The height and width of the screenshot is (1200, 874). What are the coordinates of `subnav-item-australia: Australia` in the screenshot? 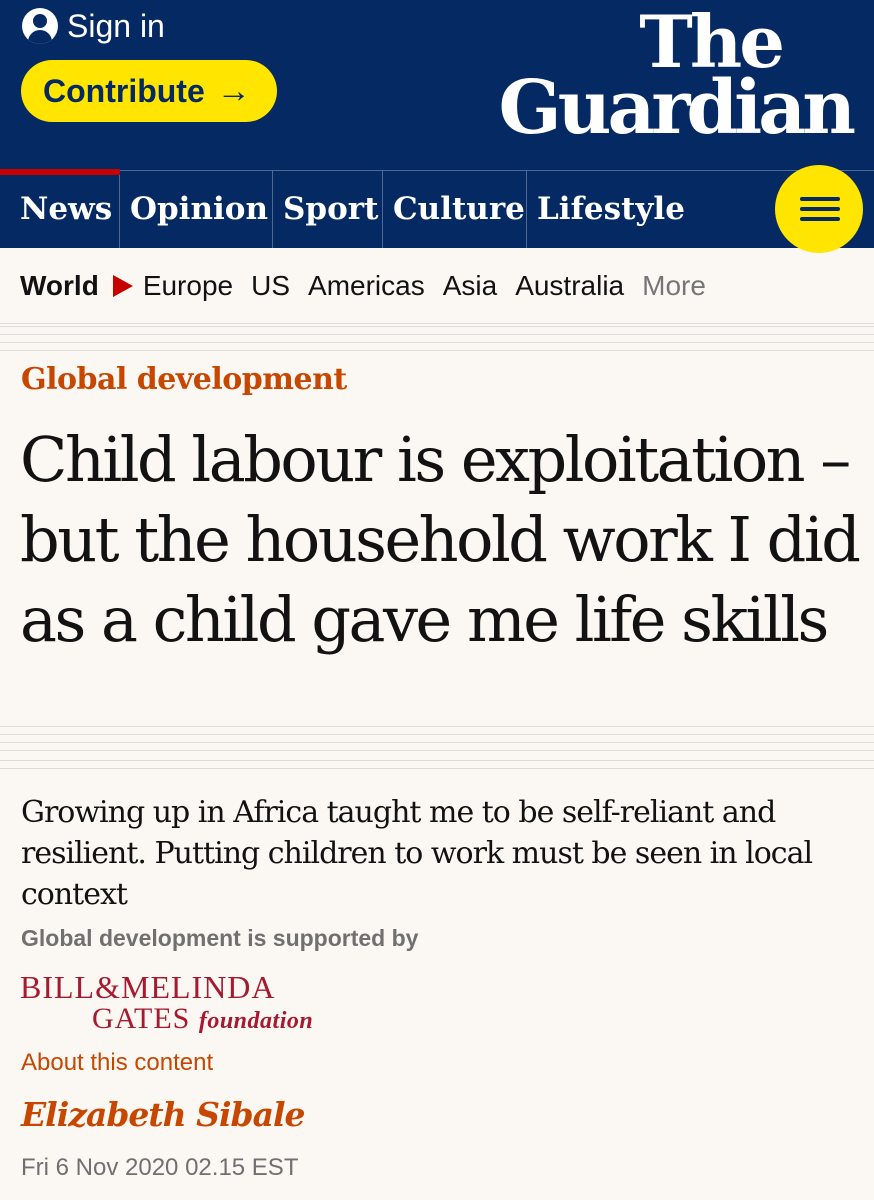 It's located at (569, 286).